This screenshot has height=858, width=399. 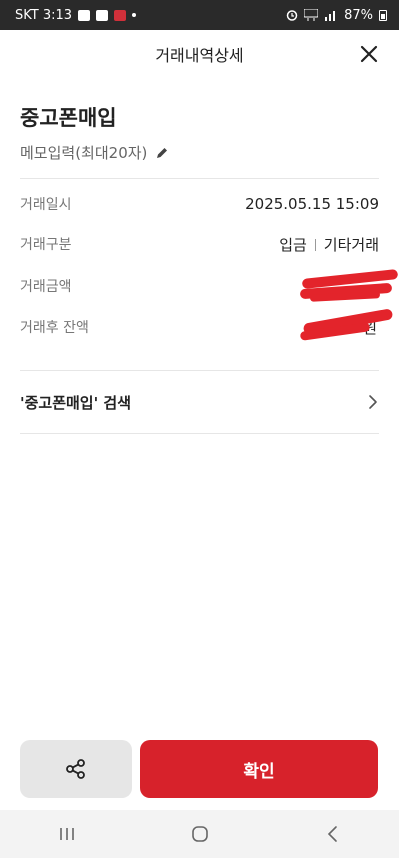 I want to click on status-left: SKT 3:13, so click(x=76, y=15).